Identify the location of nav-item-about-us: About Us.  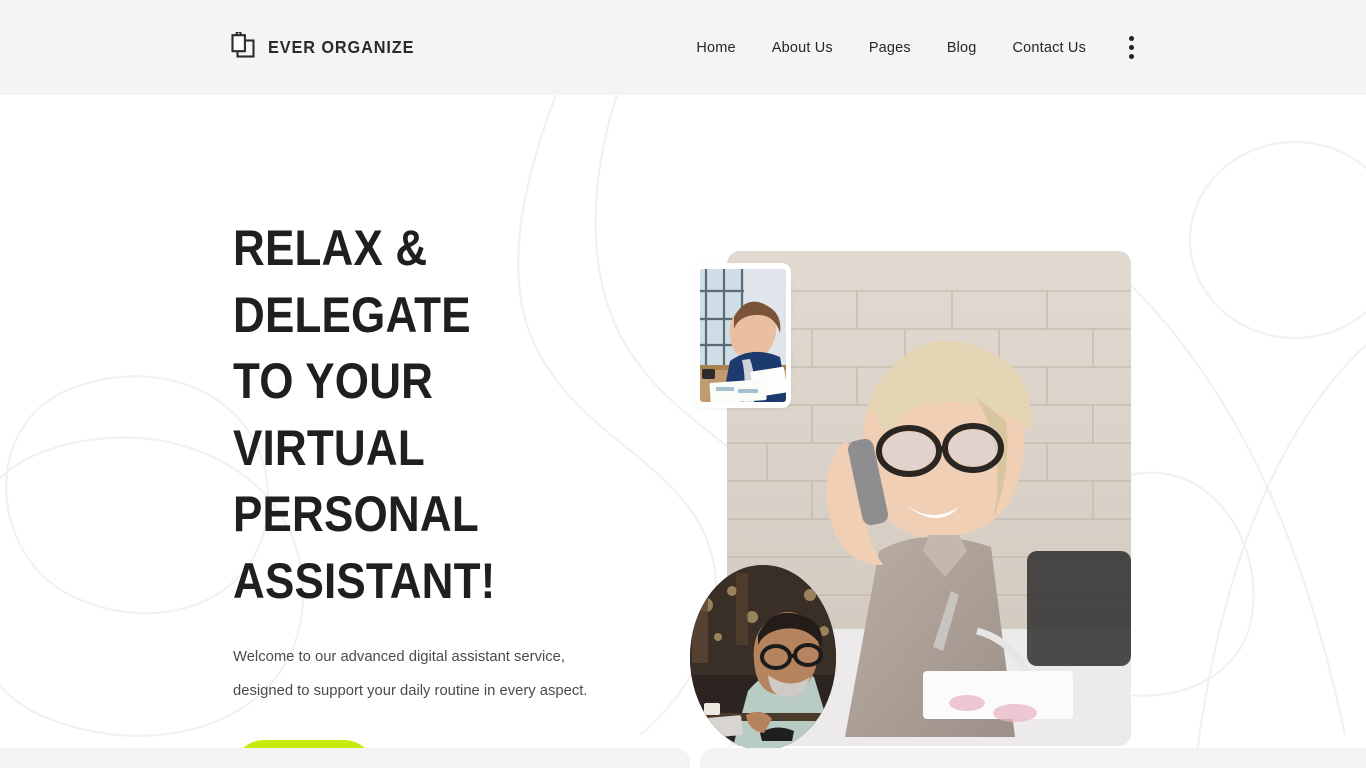
(802, 48).